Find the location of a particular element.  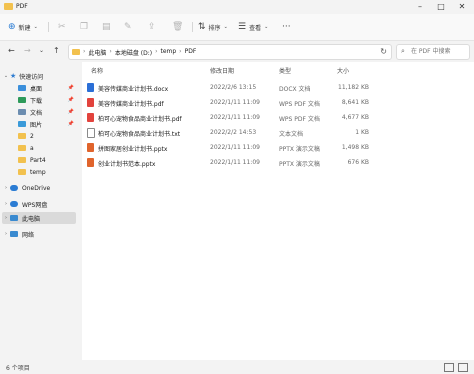

refresh-icon: ↻ is located at coordinates (383, 51).